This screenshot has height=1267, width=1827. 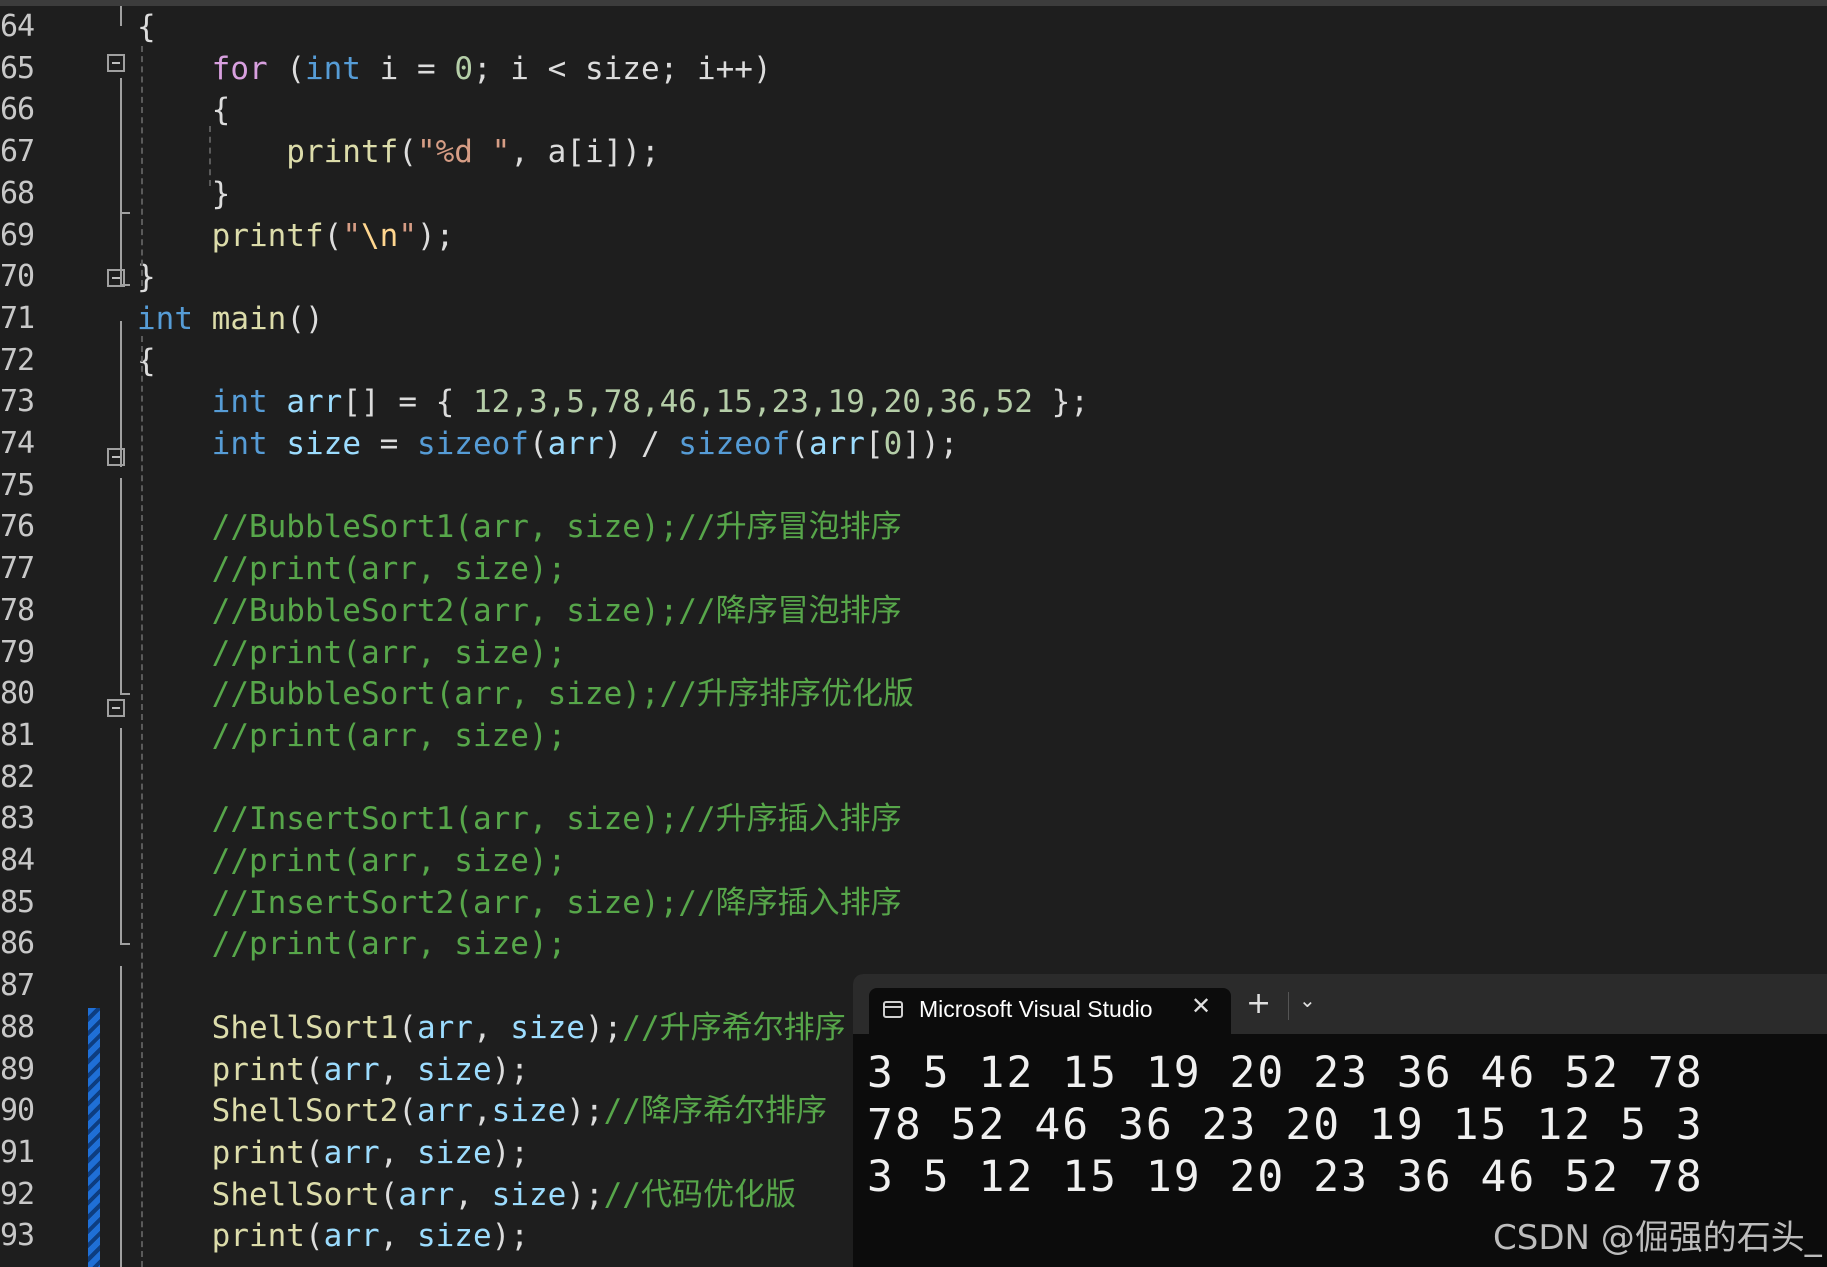 What do you see at coordinates (913, 110) in the screenshot?
I see `code-line: 66 {` at bounding box center [913, 110].